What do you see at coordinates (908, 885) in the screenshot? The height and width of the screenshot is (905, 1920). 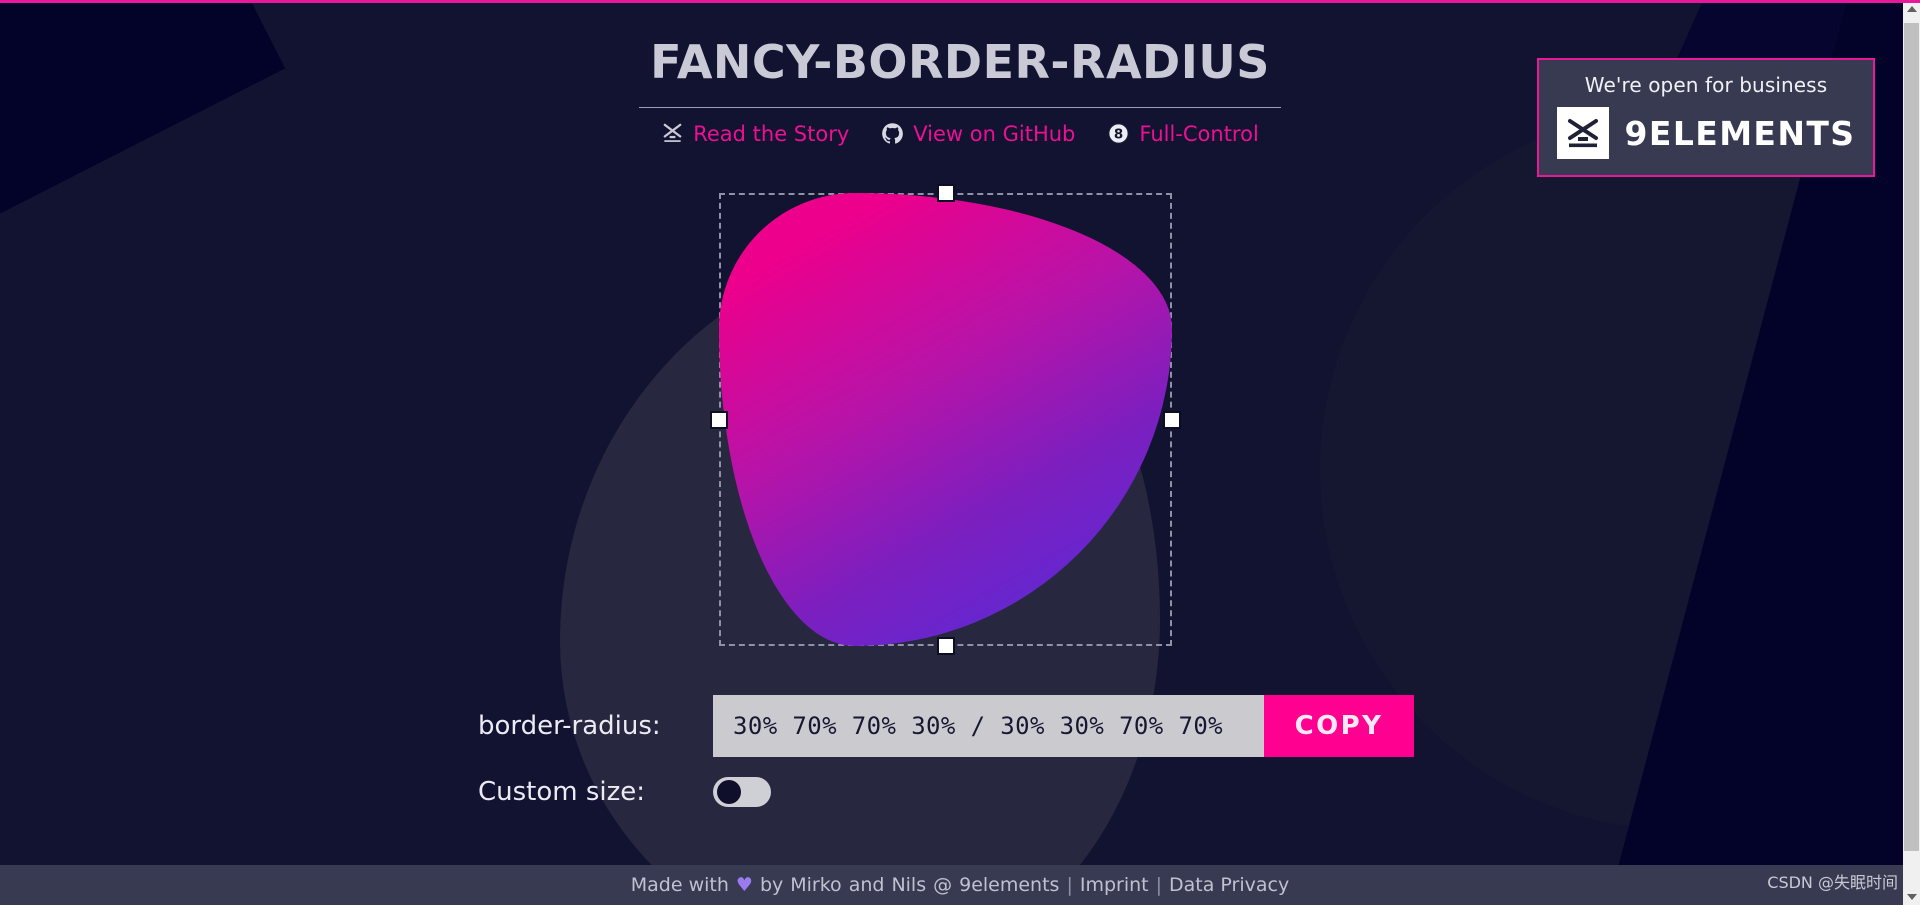 I see `footer-link-nils: Nils` at bounding box center [908, 885].